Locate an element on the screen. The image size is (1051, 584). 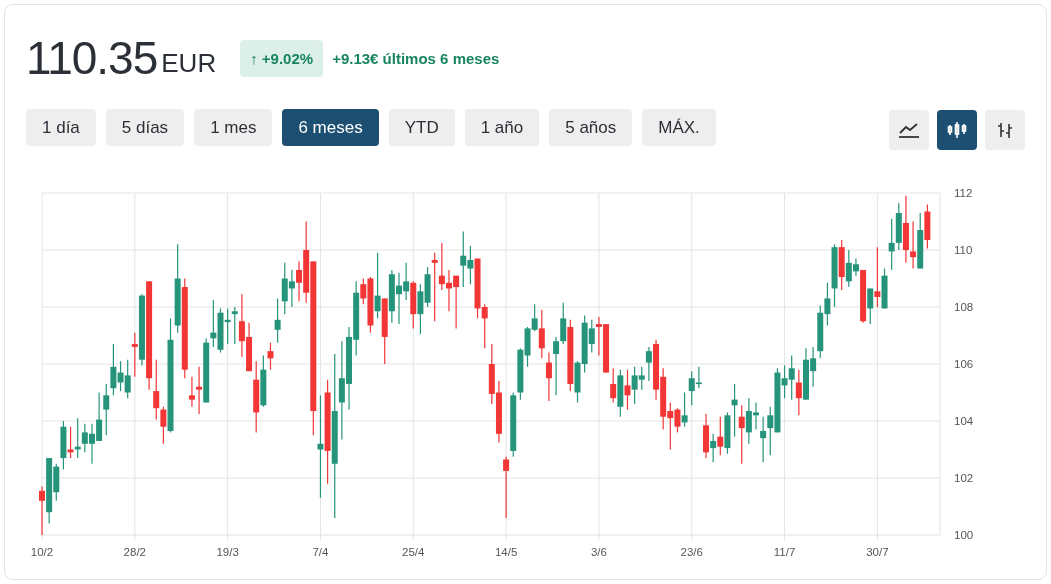
axis-label: 108 is located at coordinates (964, 307).